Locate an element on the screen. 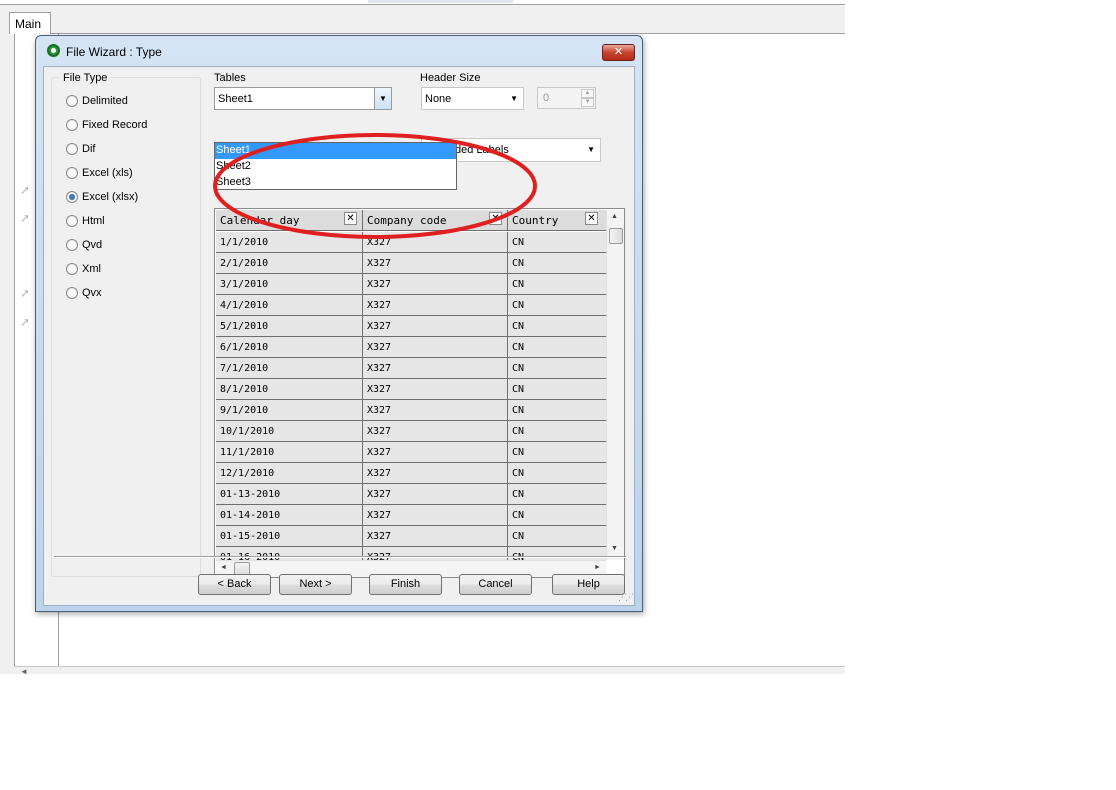 This screenshot has width=1116, height=790. table-row: 6/1/2010 X327 CN is located at coordinates (411, 347).